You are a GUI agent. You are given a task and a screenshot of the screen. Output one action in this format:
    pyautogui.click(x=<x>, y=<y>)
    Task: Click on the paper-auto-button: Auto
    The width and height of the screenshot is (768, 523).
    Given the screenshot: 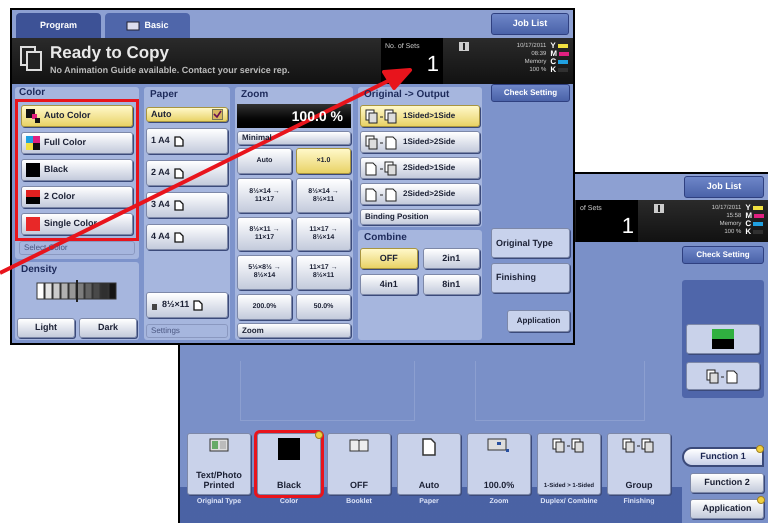 What is the action you would take?
    pyautogui.click(x=187, y=114)
    